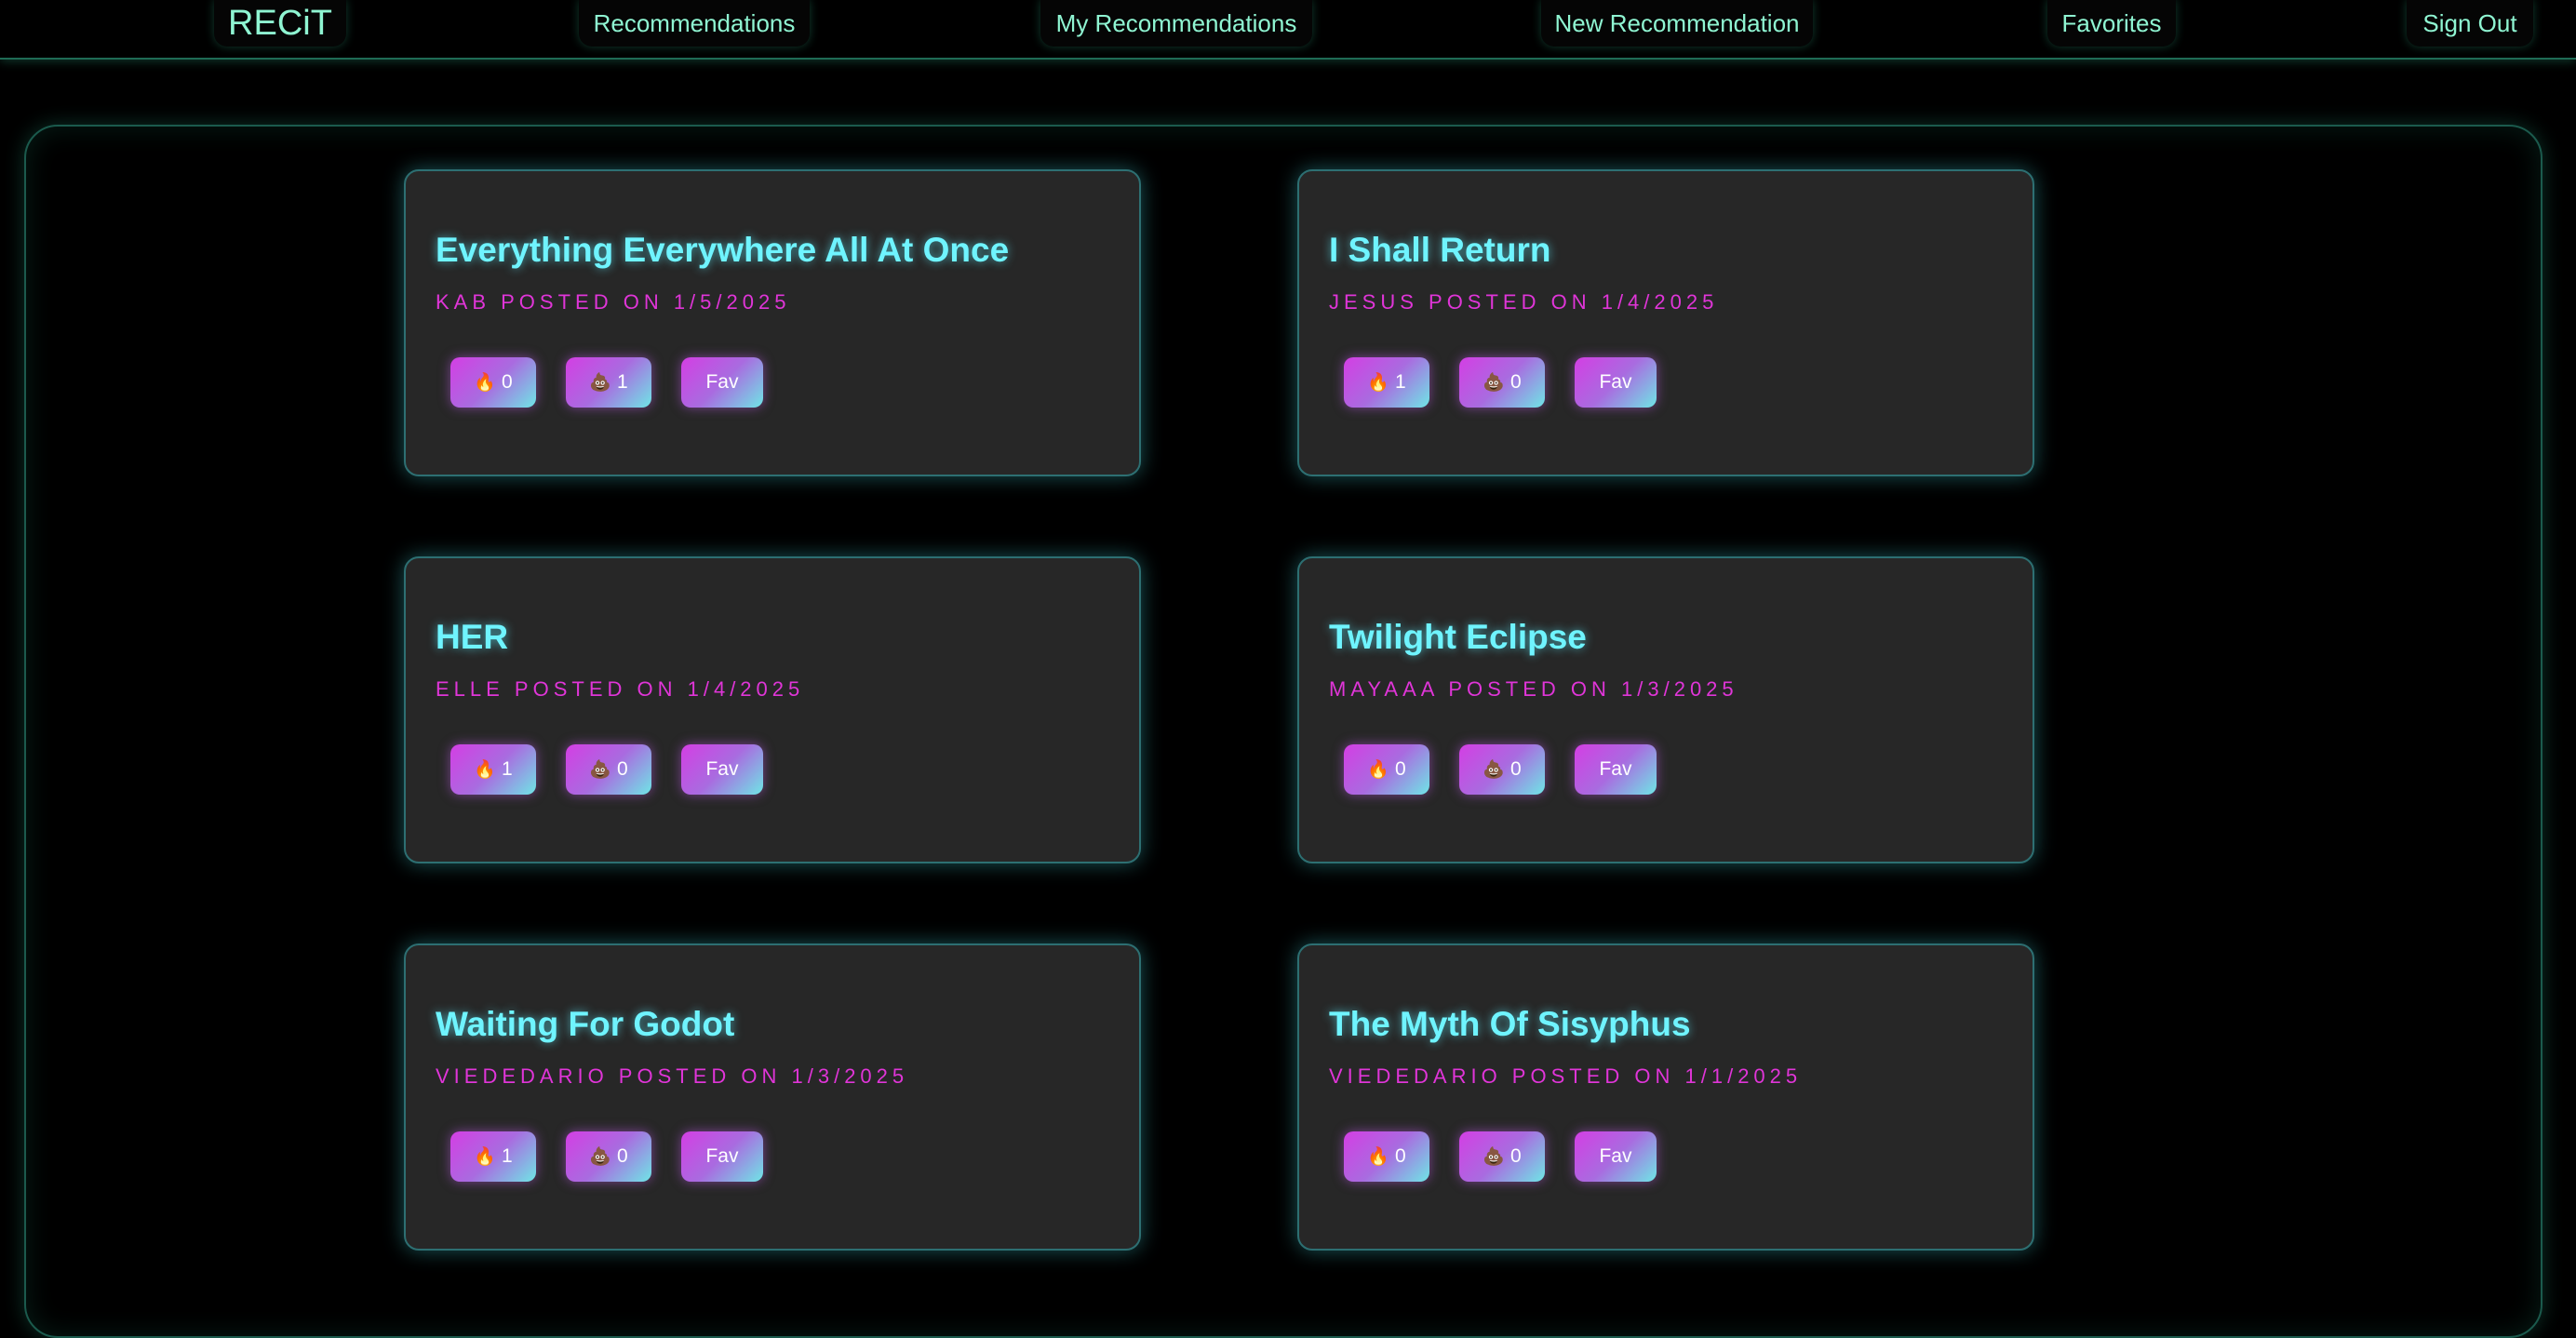 The height and width of the screenshot is (1338, 2576). Describe the element at coordinates (280, 23) in the screenshot. I see `logo: RECiT` at that location.